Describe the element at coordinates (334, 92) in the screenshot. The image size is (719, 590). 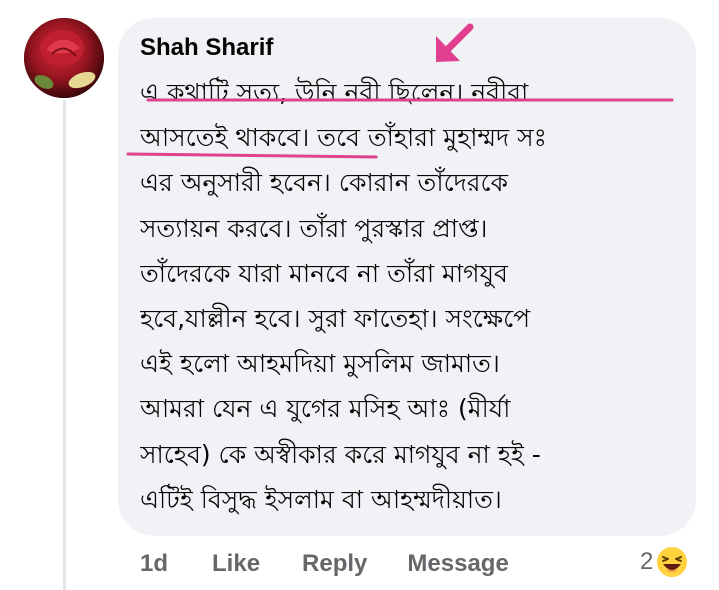
I see `comment-line: এ কথাটি সত্য, উনি নবী ছিলেন। নবীরা` at that location.